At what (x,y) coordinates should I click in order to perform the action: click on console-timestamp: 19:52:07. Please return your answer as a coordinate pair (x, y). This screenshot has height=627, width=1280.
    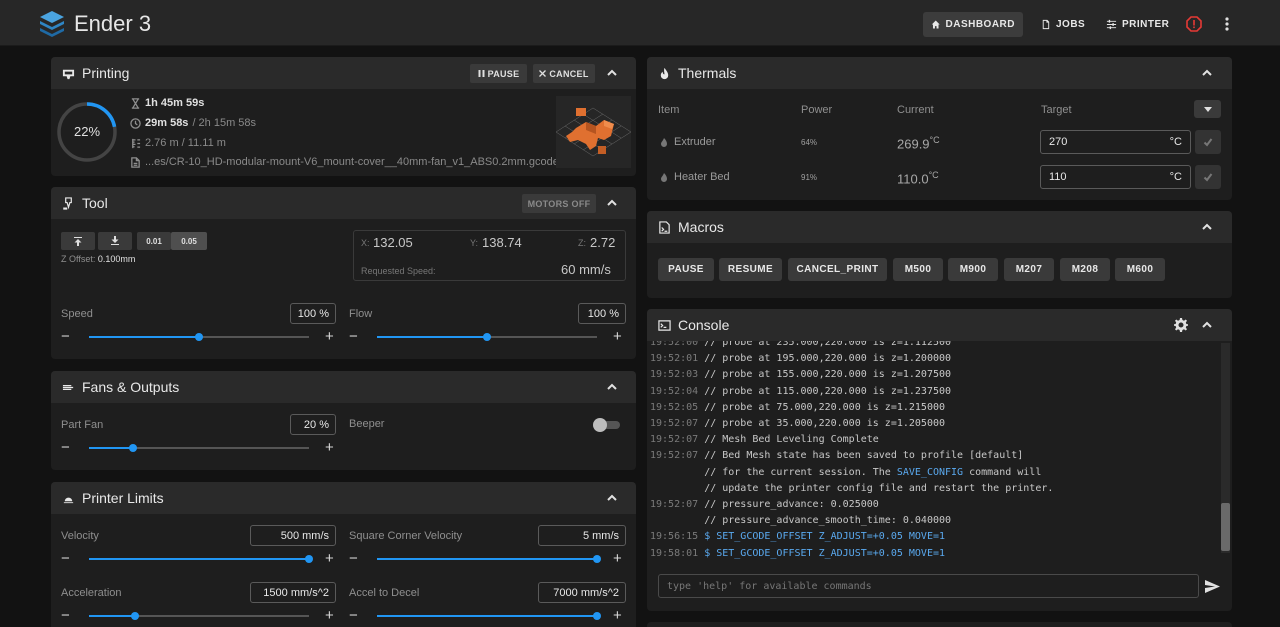
    Looking at the image, I should click on (677, 504).